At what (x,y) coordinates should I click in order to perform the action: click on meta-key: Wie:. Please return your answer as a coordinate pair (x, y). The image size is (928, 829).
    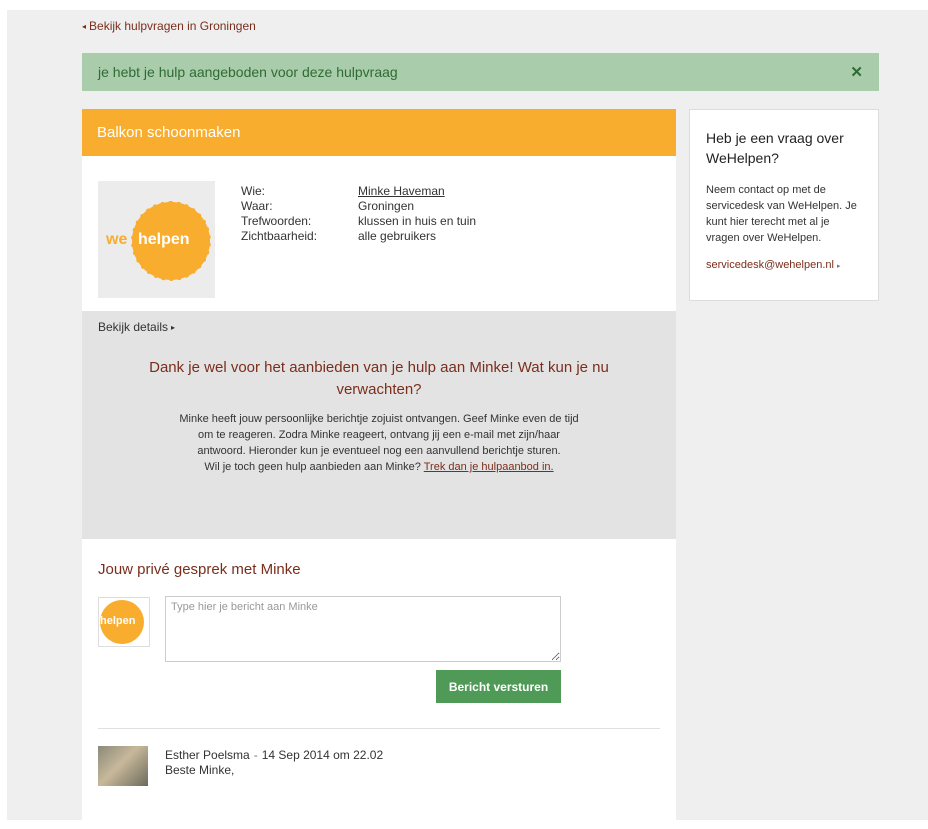
    Looking at the image, I should click on (253, 191).